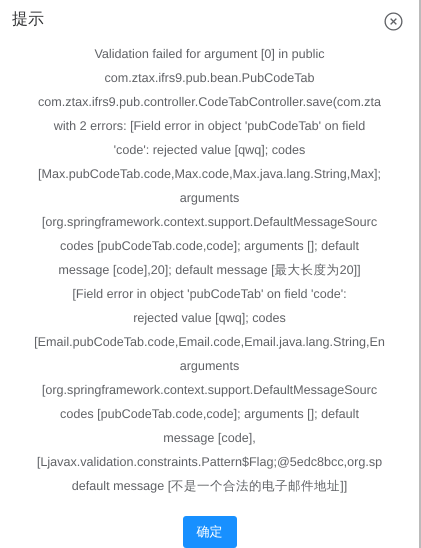  Describe the element at coordinates (209, 462) in the screenshot. I see `message-line: [Ljavax.validation.constraints.Pattern$Flag;@5edc8bcc,org.sp` at that location.